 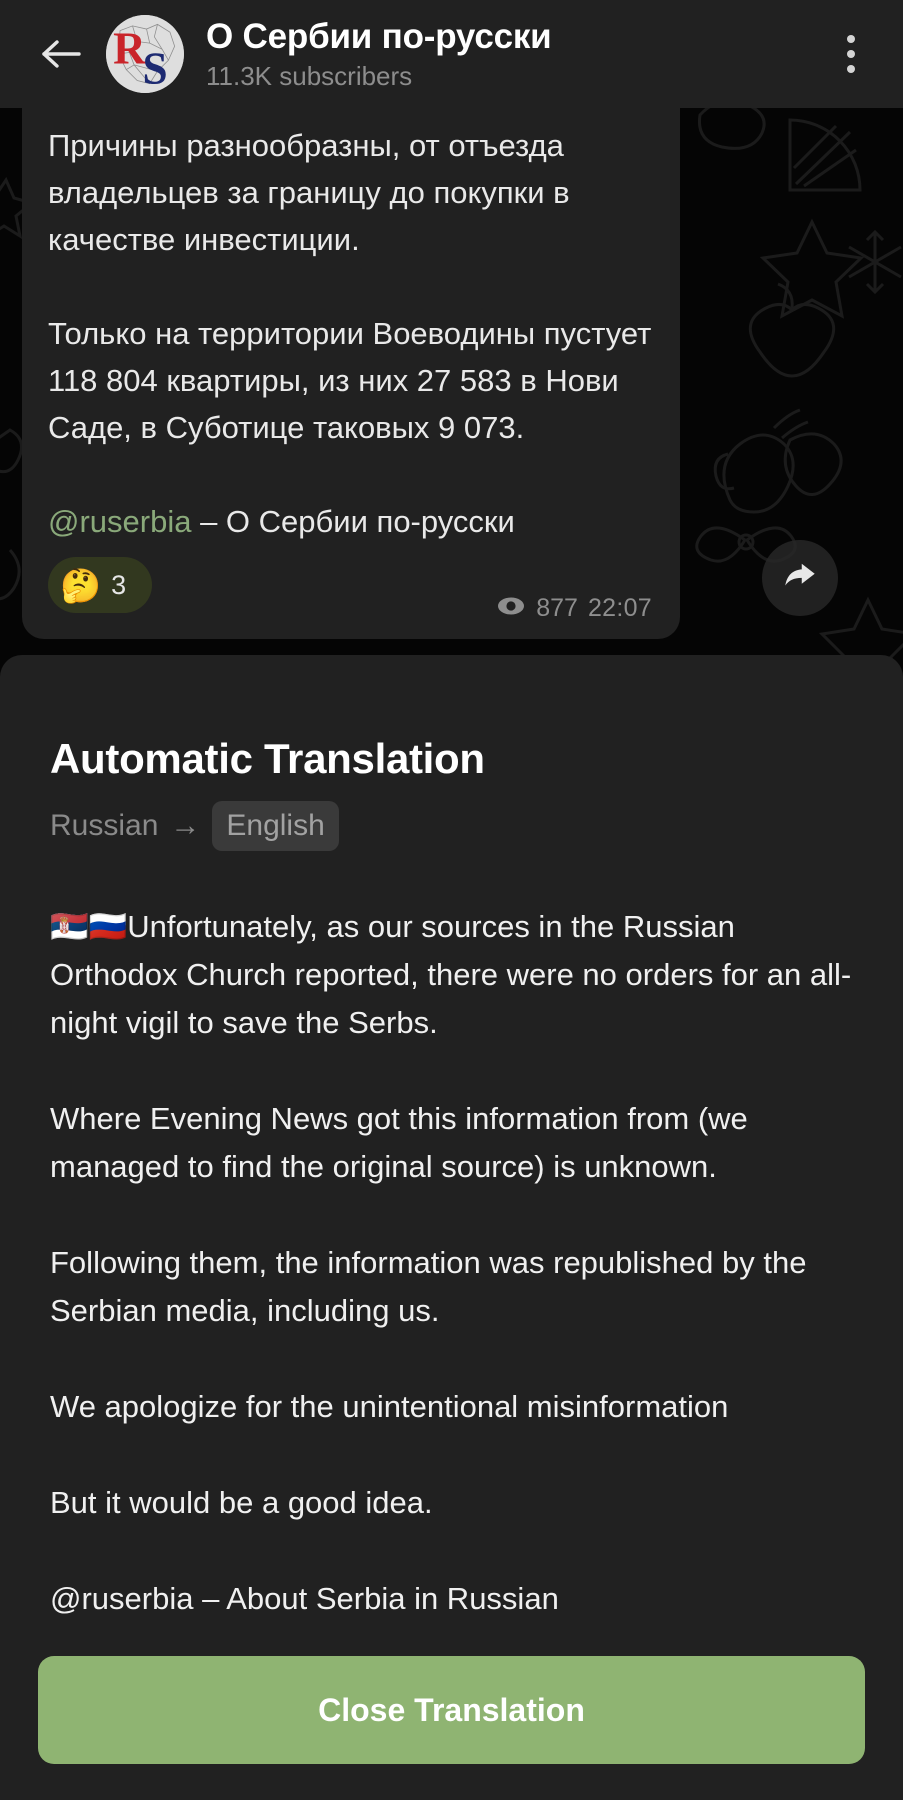 I want to click on back-arrow-icon, so click(x=61, y=54).